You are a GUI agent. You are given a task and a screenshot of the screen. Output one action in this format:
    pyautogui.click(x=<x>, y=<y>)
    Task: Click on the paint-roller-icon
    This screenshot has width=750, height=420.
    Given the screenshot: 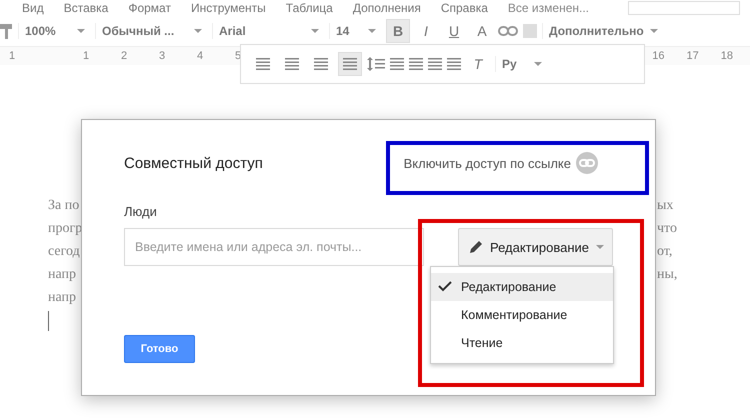 What is the action you would take?
    pyautogui.click(x=7, y=31)
    